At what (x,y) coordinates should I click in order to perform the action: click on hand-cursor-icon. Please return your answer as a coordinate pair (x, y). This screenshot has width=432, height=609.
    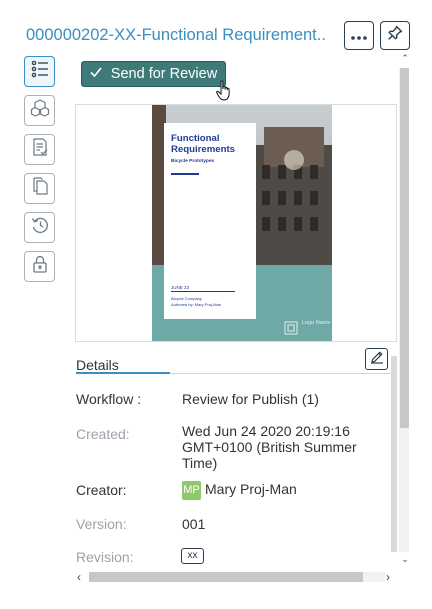
    Looking at the image, I should click on (224, 93).